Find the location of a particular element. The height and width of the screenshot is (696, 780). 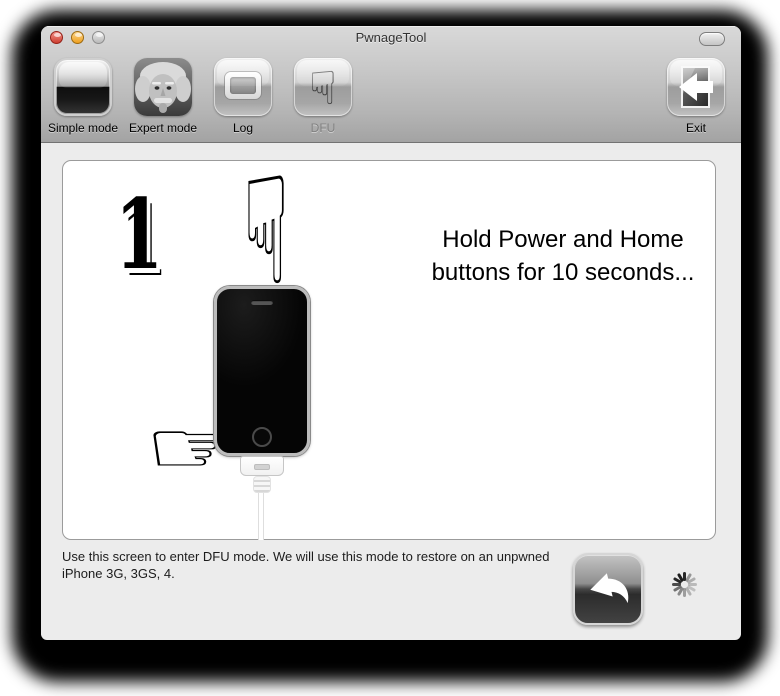

dock-connector-slot is located at coordinates (262, 467).